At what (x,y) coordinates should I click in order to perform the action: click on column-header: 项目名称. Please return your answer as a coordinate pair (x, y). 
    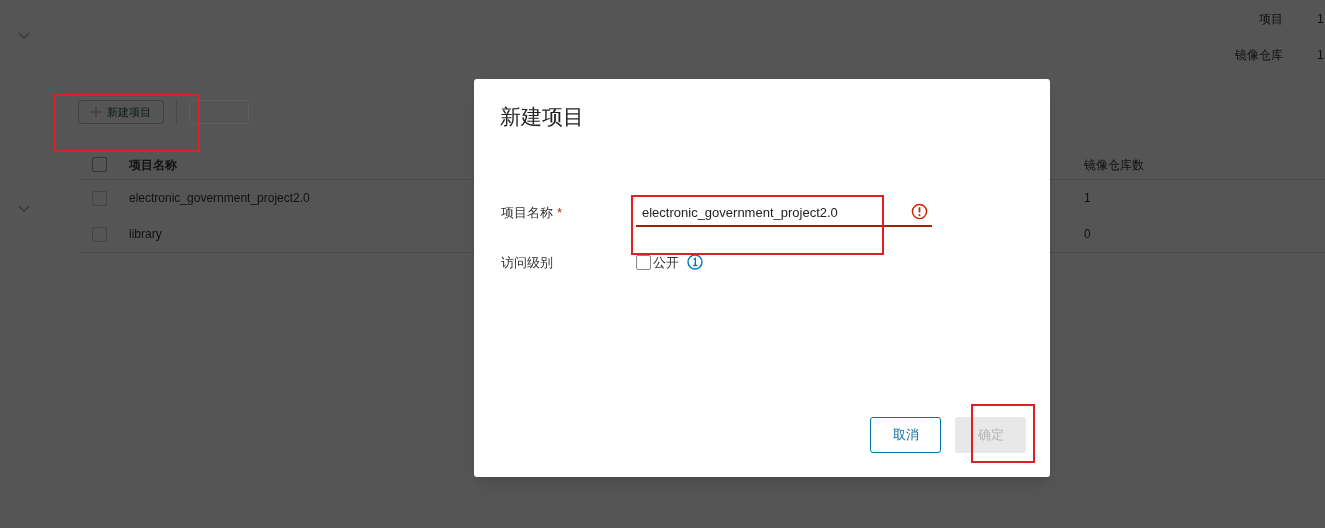
    Looking at the image, I should click on (153, 165).